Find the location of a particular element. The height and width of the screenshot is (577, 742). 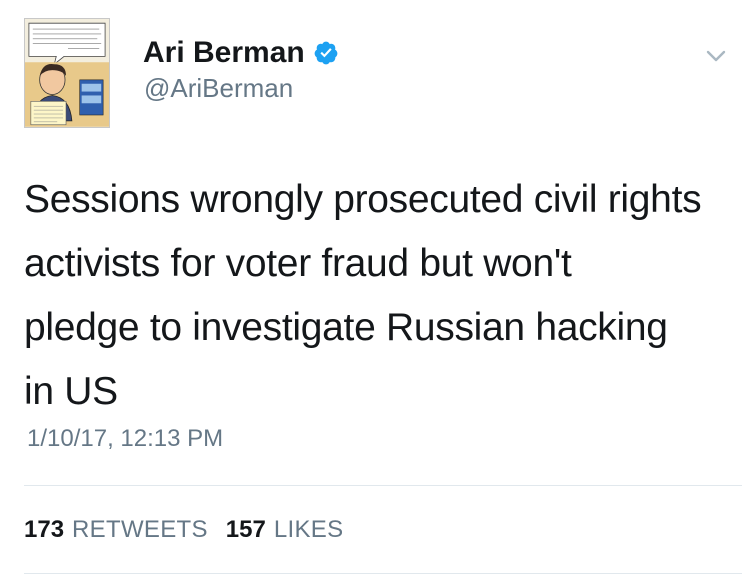

comic-portrait-avatar-image is located at coordinates (67, 73).